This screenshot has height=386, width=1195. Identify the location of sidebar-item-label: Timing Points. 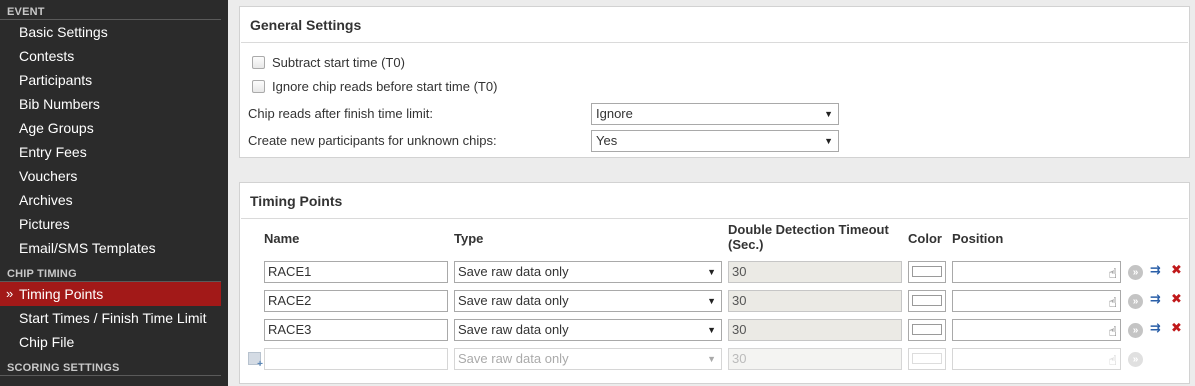
(61, 294).